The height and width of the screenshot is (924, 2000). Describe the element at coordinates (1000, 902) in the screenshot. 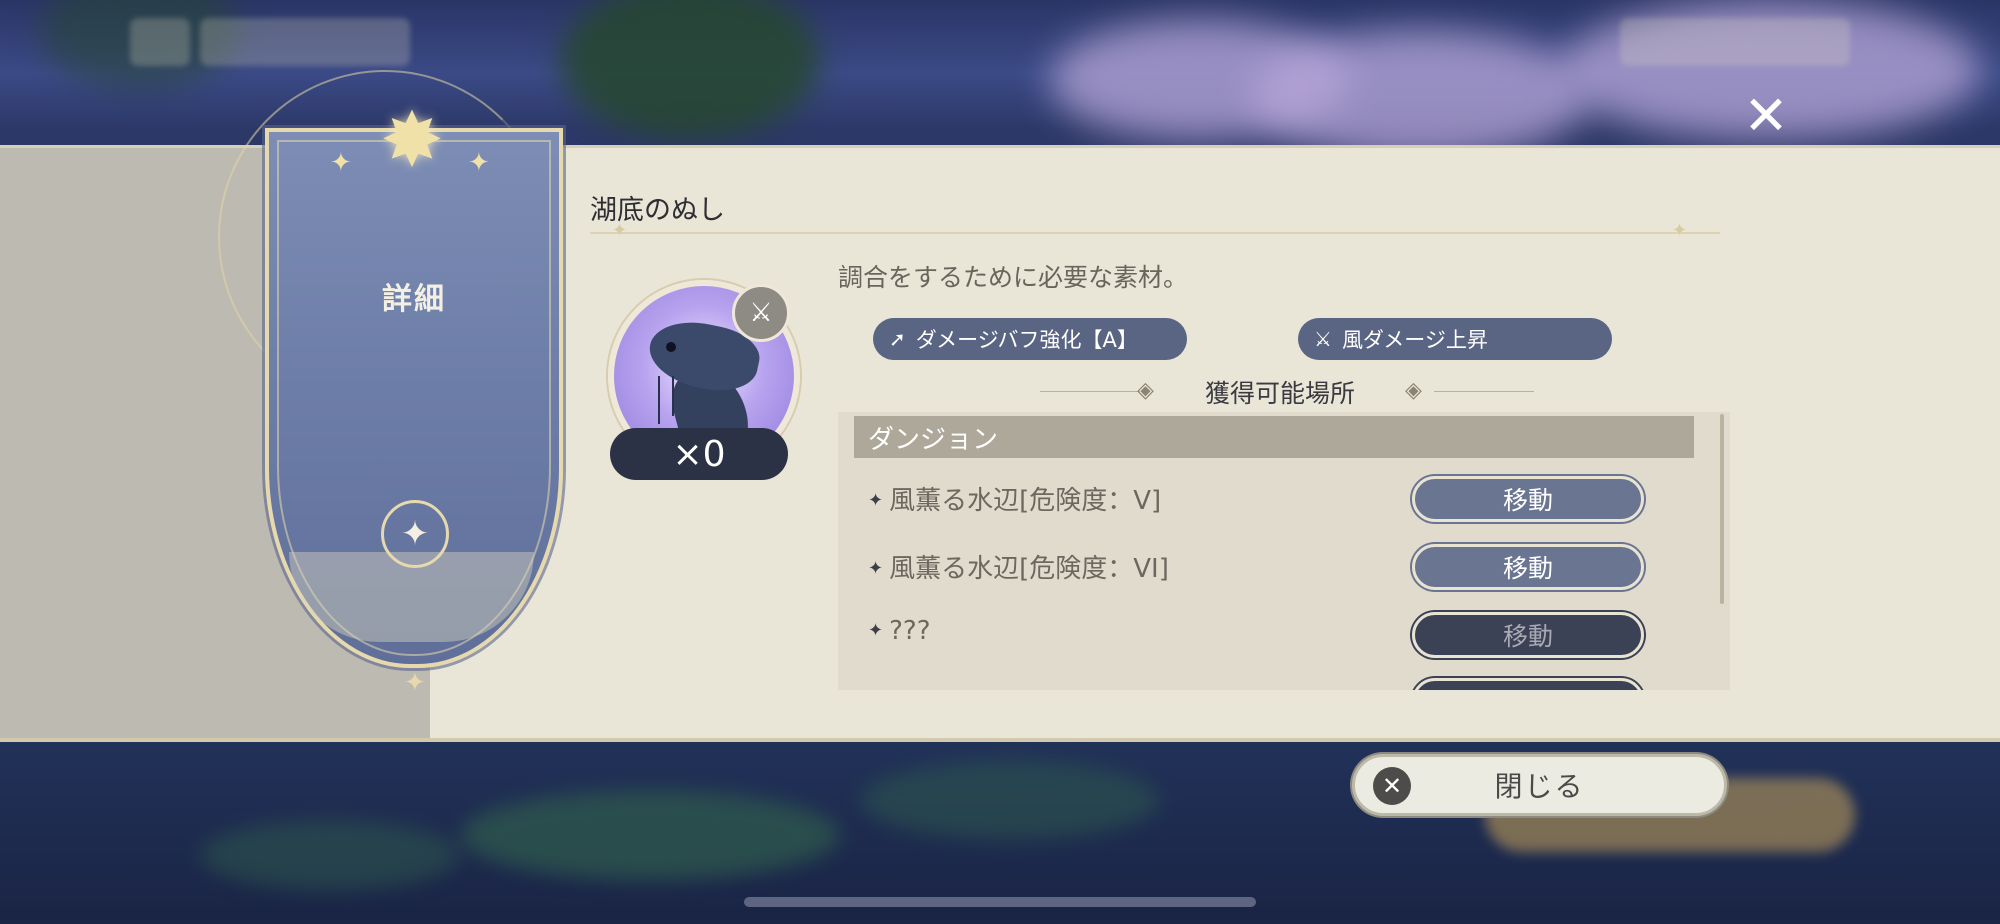

I see `home-indicator` at that location.